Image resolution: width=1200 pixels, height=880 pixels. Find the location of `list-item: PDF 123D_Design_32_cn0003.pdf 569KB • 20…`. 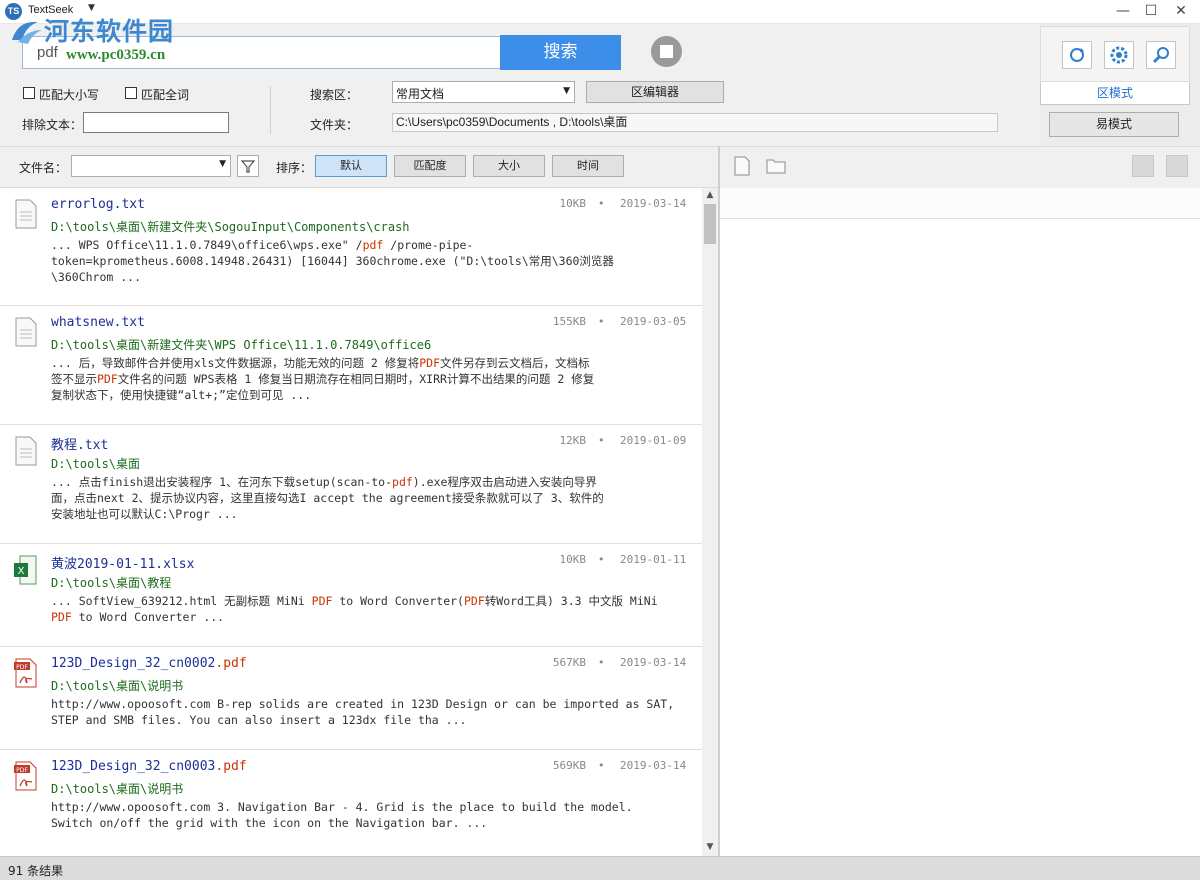

list-item: PDF 123D_Design_32_cn0003.pdf 569KB • 20… is located at coordinates (351, 803).